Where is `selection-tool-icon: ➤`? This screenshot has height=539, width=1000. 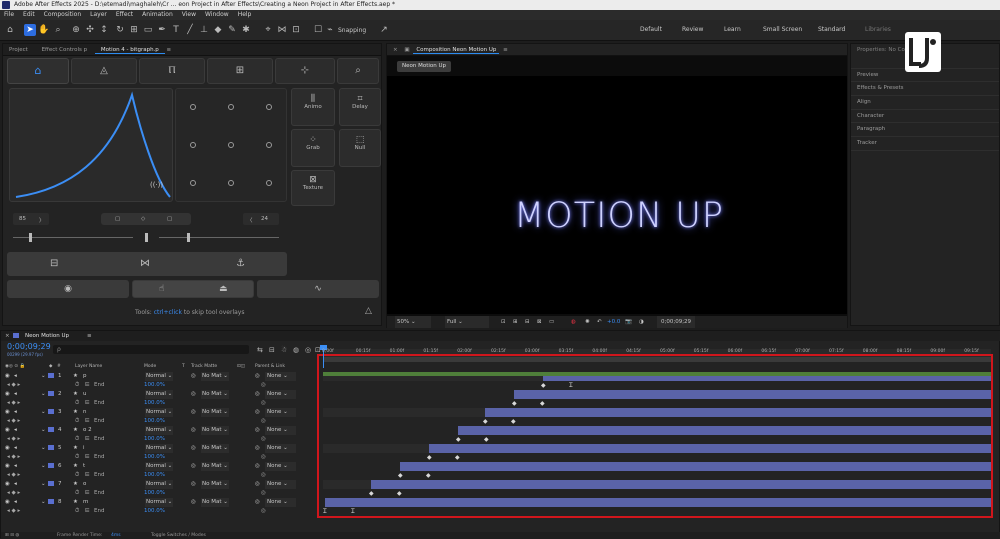 selection-tool-icon: ➤ is located at coordinates (30, 30).